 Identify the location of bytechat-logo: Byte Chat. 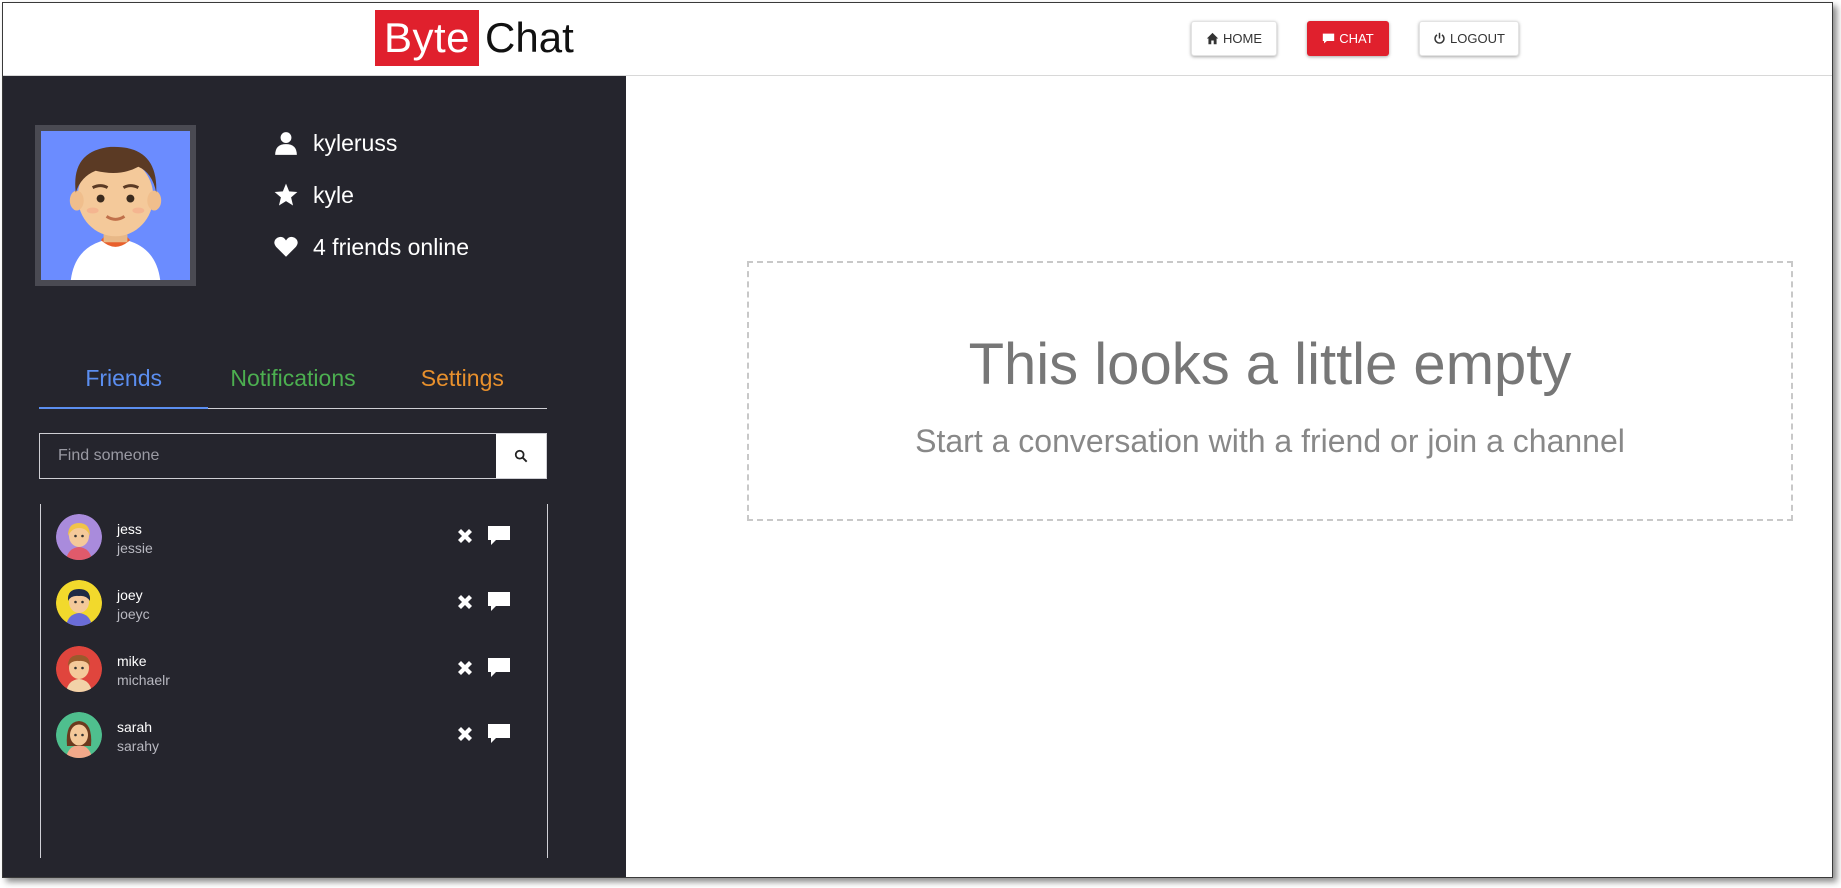
(474, 38).